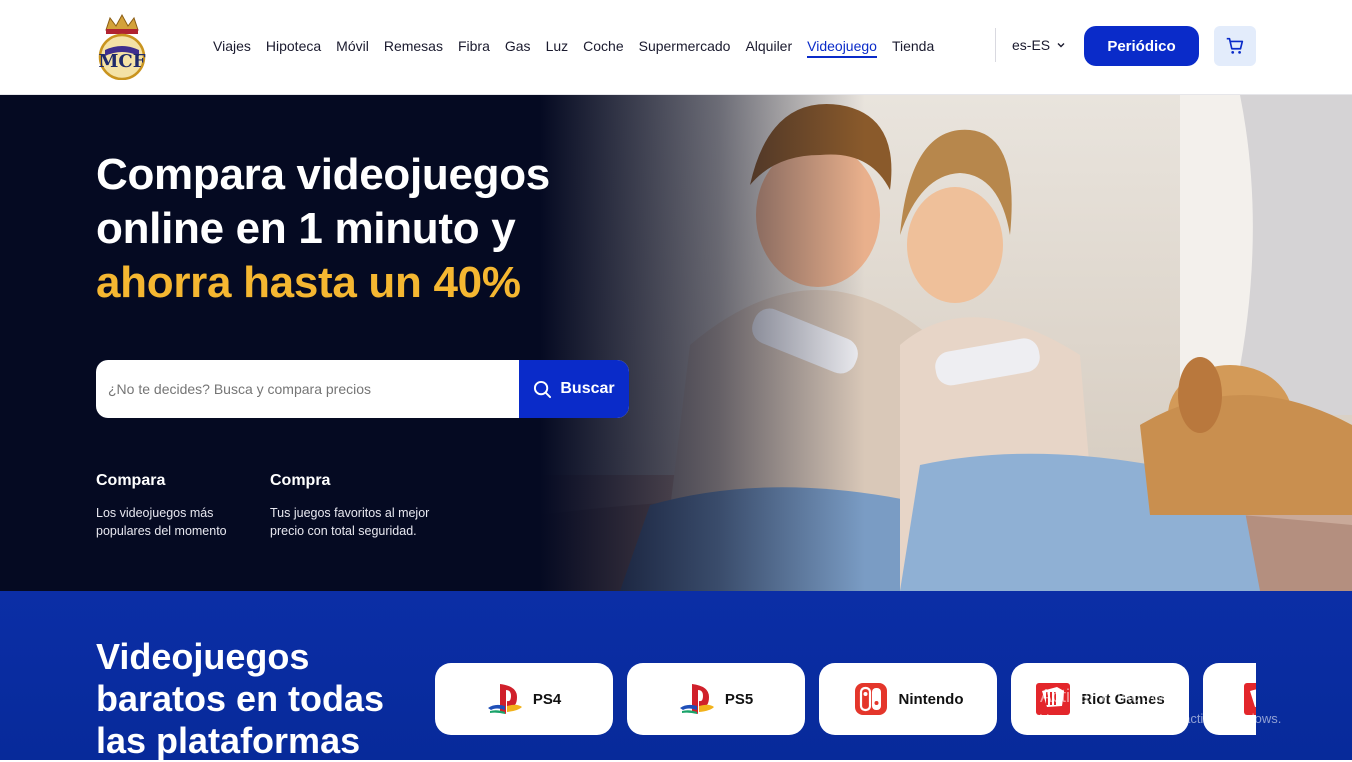 Image resolution: width=1352 pixels, height=762 pixels. Describe the element at coordinates (603, 47) in the screenshot. I see `nav-item-coche: Coche` at that location.